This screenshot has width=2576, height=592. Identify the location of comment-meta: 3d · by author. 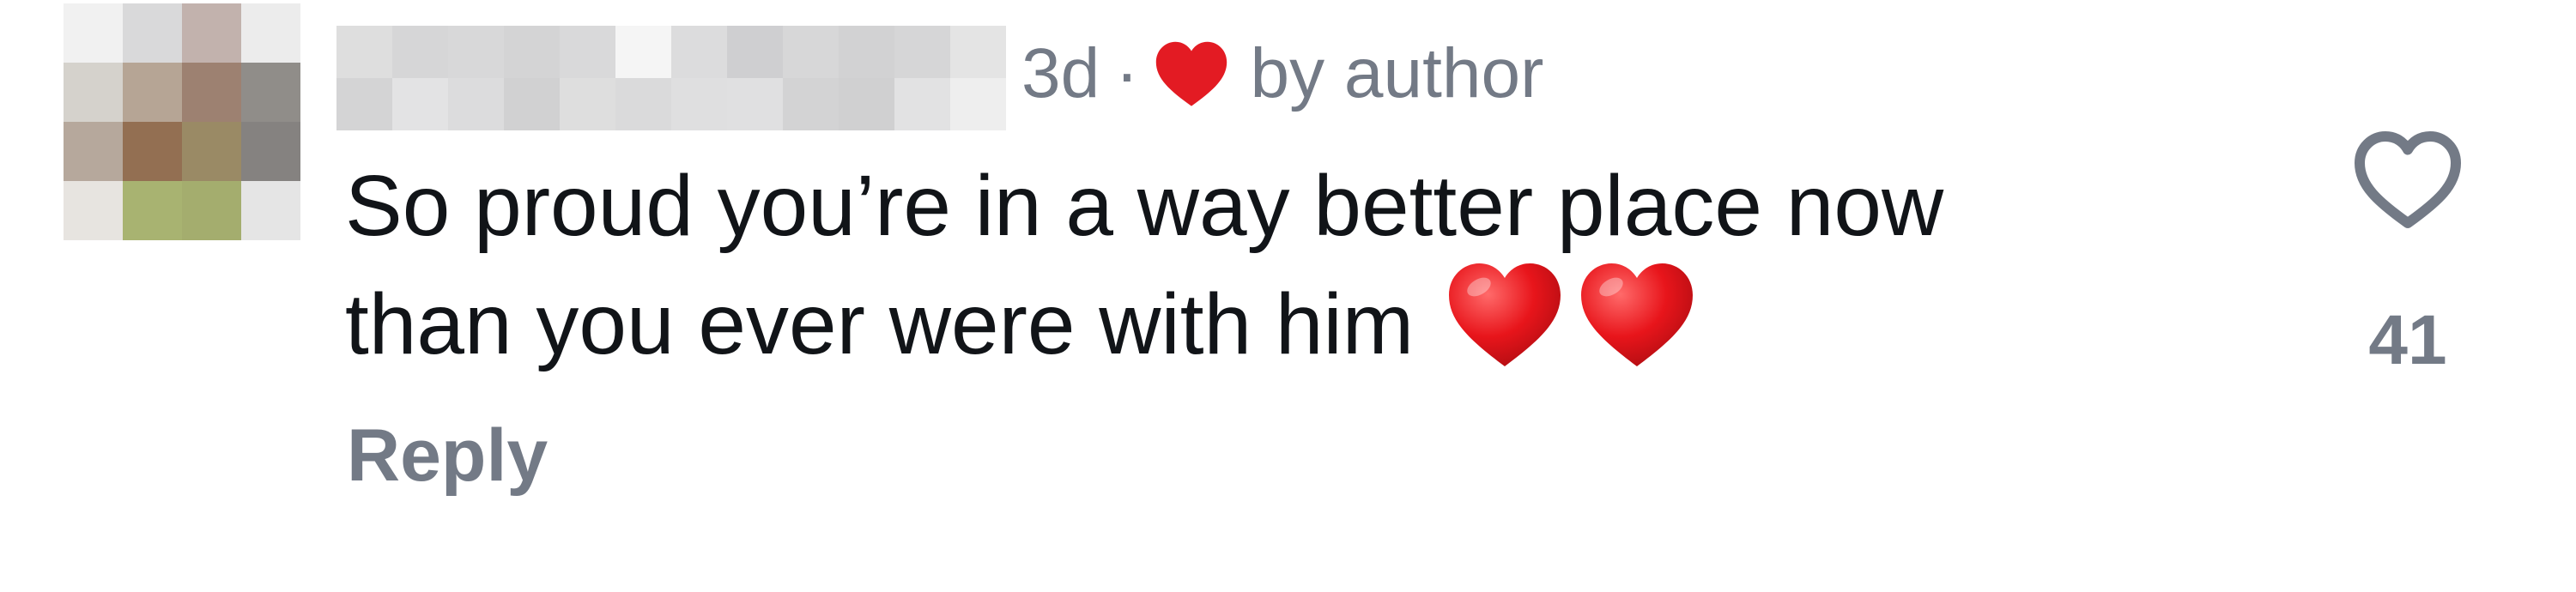
(1282, 74).